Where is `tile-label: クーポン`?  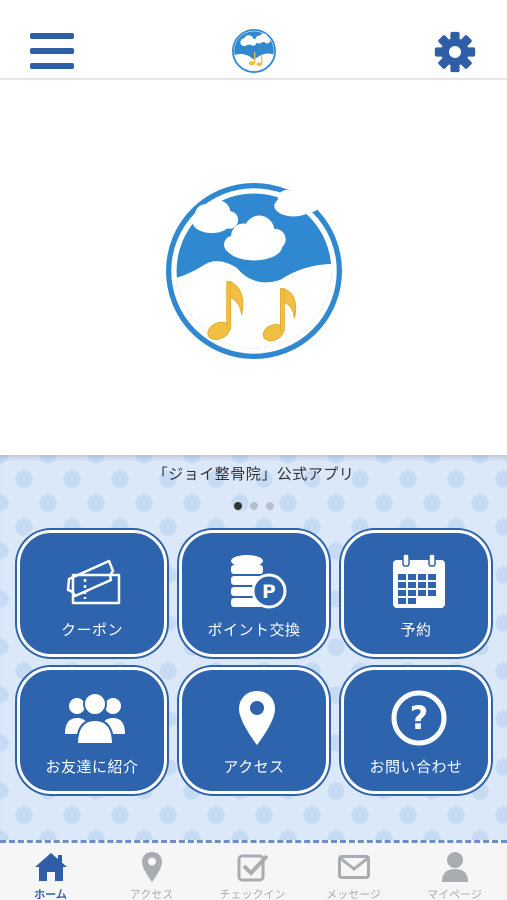
tile-label: クーポン is located at coordinates (91, 630).